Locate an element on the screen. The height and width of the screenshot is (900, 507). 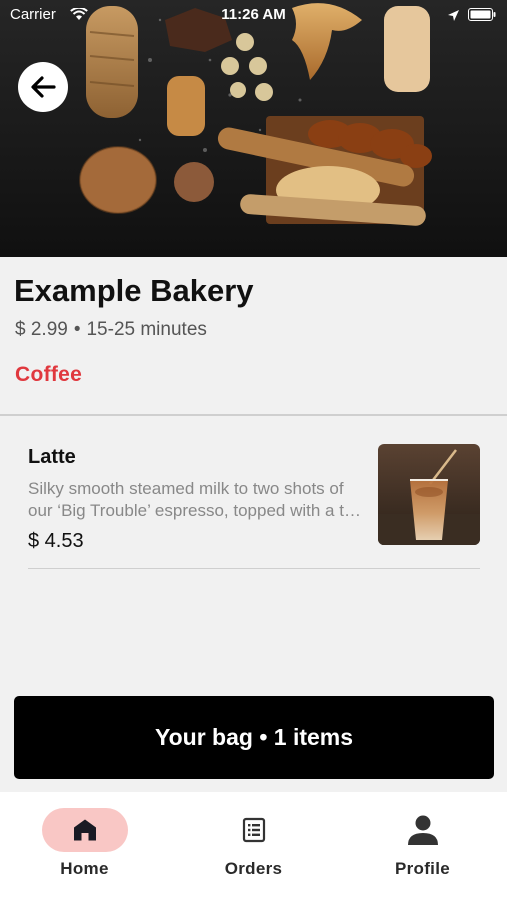
tab-label-home: Home is located at coordinates (84, 868).